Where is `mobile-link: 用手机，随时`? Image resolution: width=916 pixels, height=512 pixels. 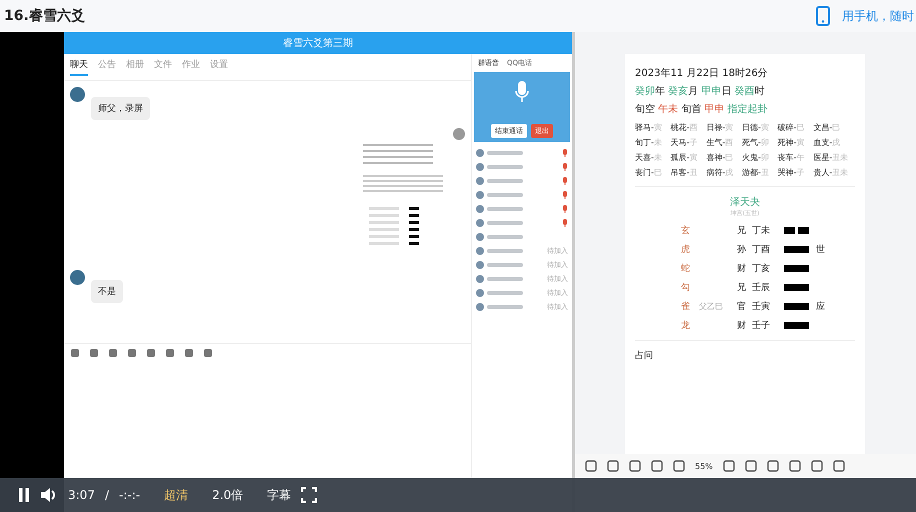 mobile-link: 用手机，随时 is located at coordinates (878, 16).